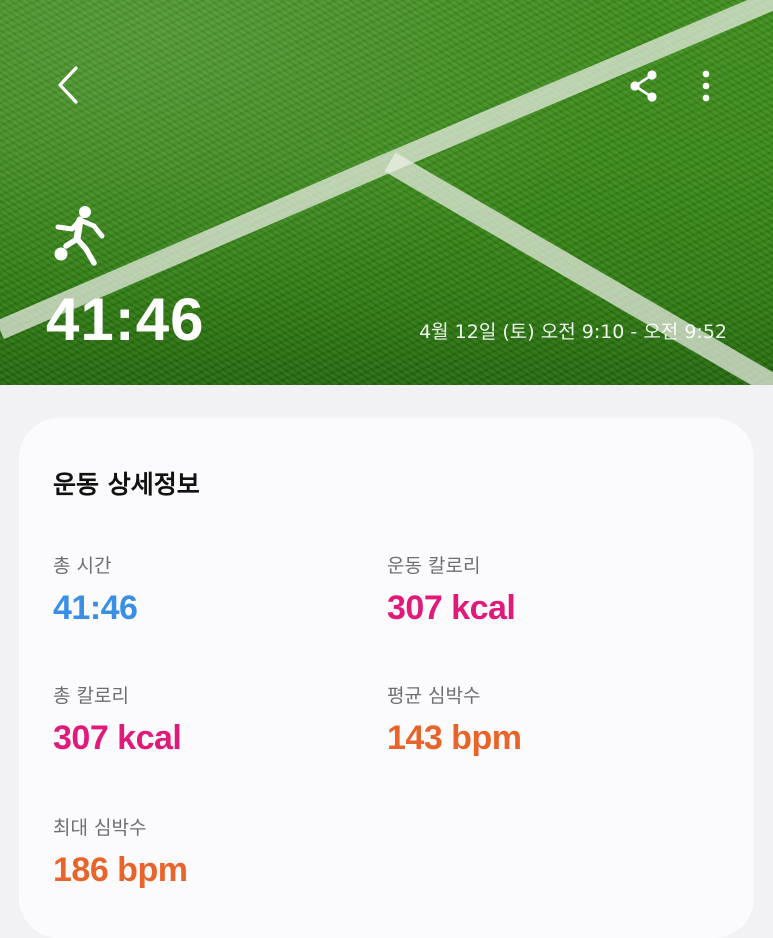 The height and width of the screenshot is (938, 773). What do you see at coordinates (120, 870) in the screenshot?
I see `stat-value: 186 bpm` at bounding box center [120, 870].